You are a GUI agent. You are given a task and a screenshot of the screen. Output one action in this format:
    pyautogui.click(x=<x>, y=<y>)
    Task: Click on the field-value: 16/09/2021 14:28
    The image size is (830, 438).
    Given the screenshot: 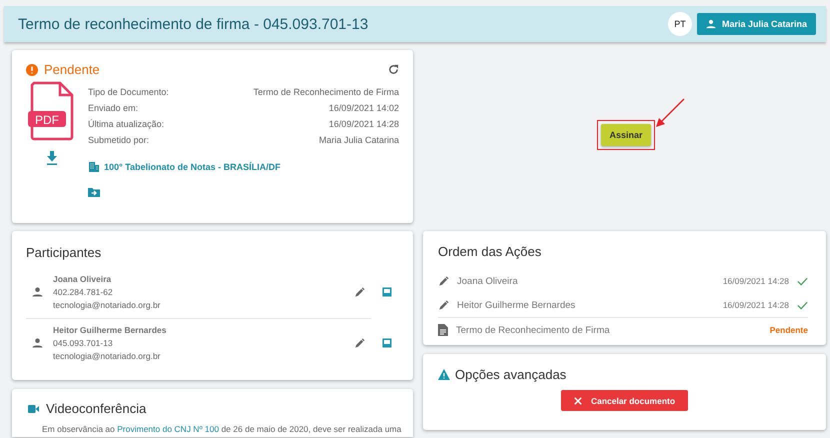 What is the action you would take?
    pyautogui.click(x=363, y=124)
    